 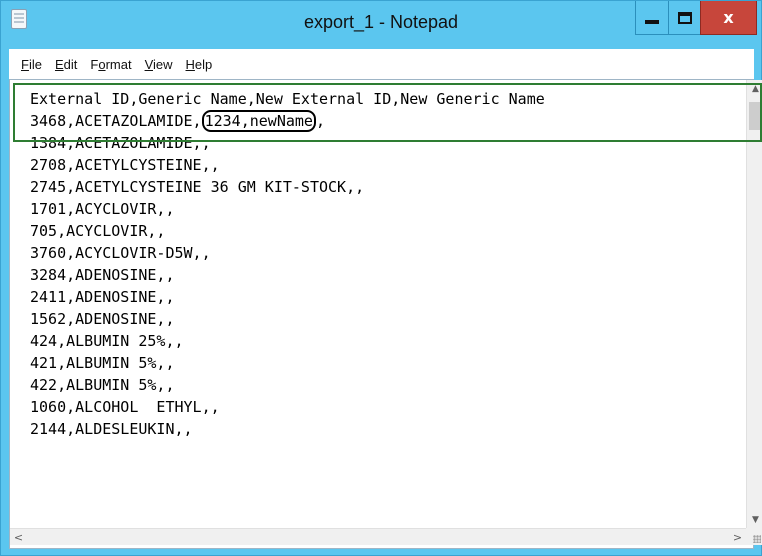 What do you see at coordinates (102, 275) in the screenshot?
I see `text-line: 3284,ADENOSINE,,` at bounding box center [102, 275].